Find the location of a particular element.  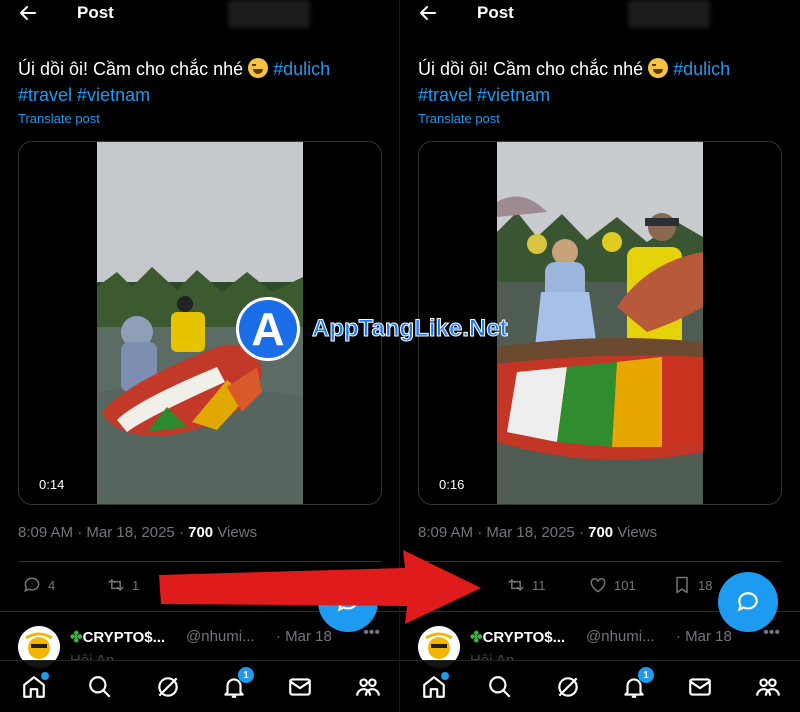

bookmark-button: 18 is located at coordinates (692, 585).